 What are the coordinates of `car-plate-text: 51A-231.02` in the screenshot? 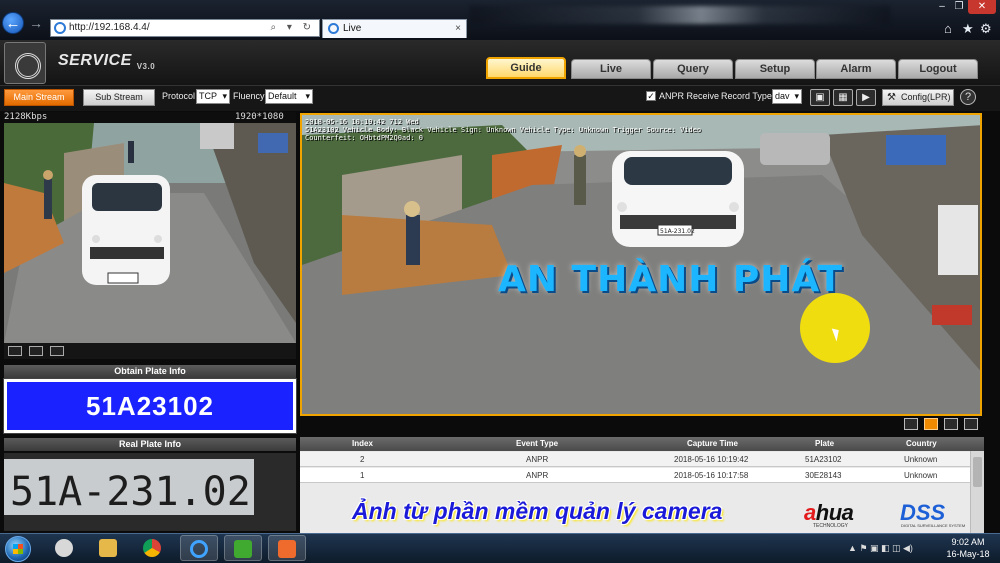 It's located at (677, 231).